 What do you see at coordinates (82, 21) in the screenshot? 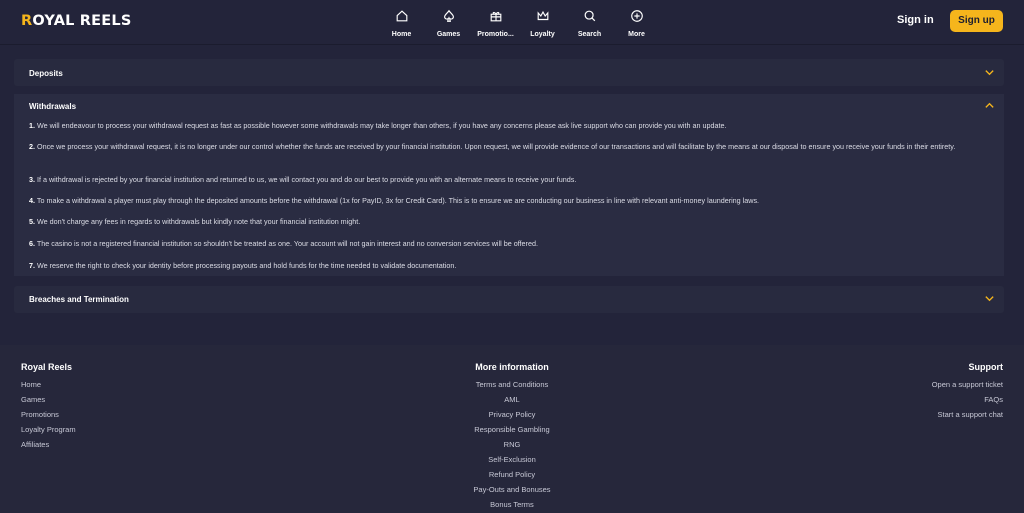
I see `logo-text: OYAL REELS` at bounding box center [82, 21].